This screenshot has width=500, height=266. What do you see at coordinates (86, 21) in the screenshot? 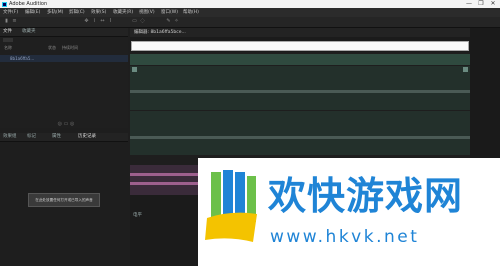
I see `move-tool-icon: ✥` at bounding box center [86, 21].